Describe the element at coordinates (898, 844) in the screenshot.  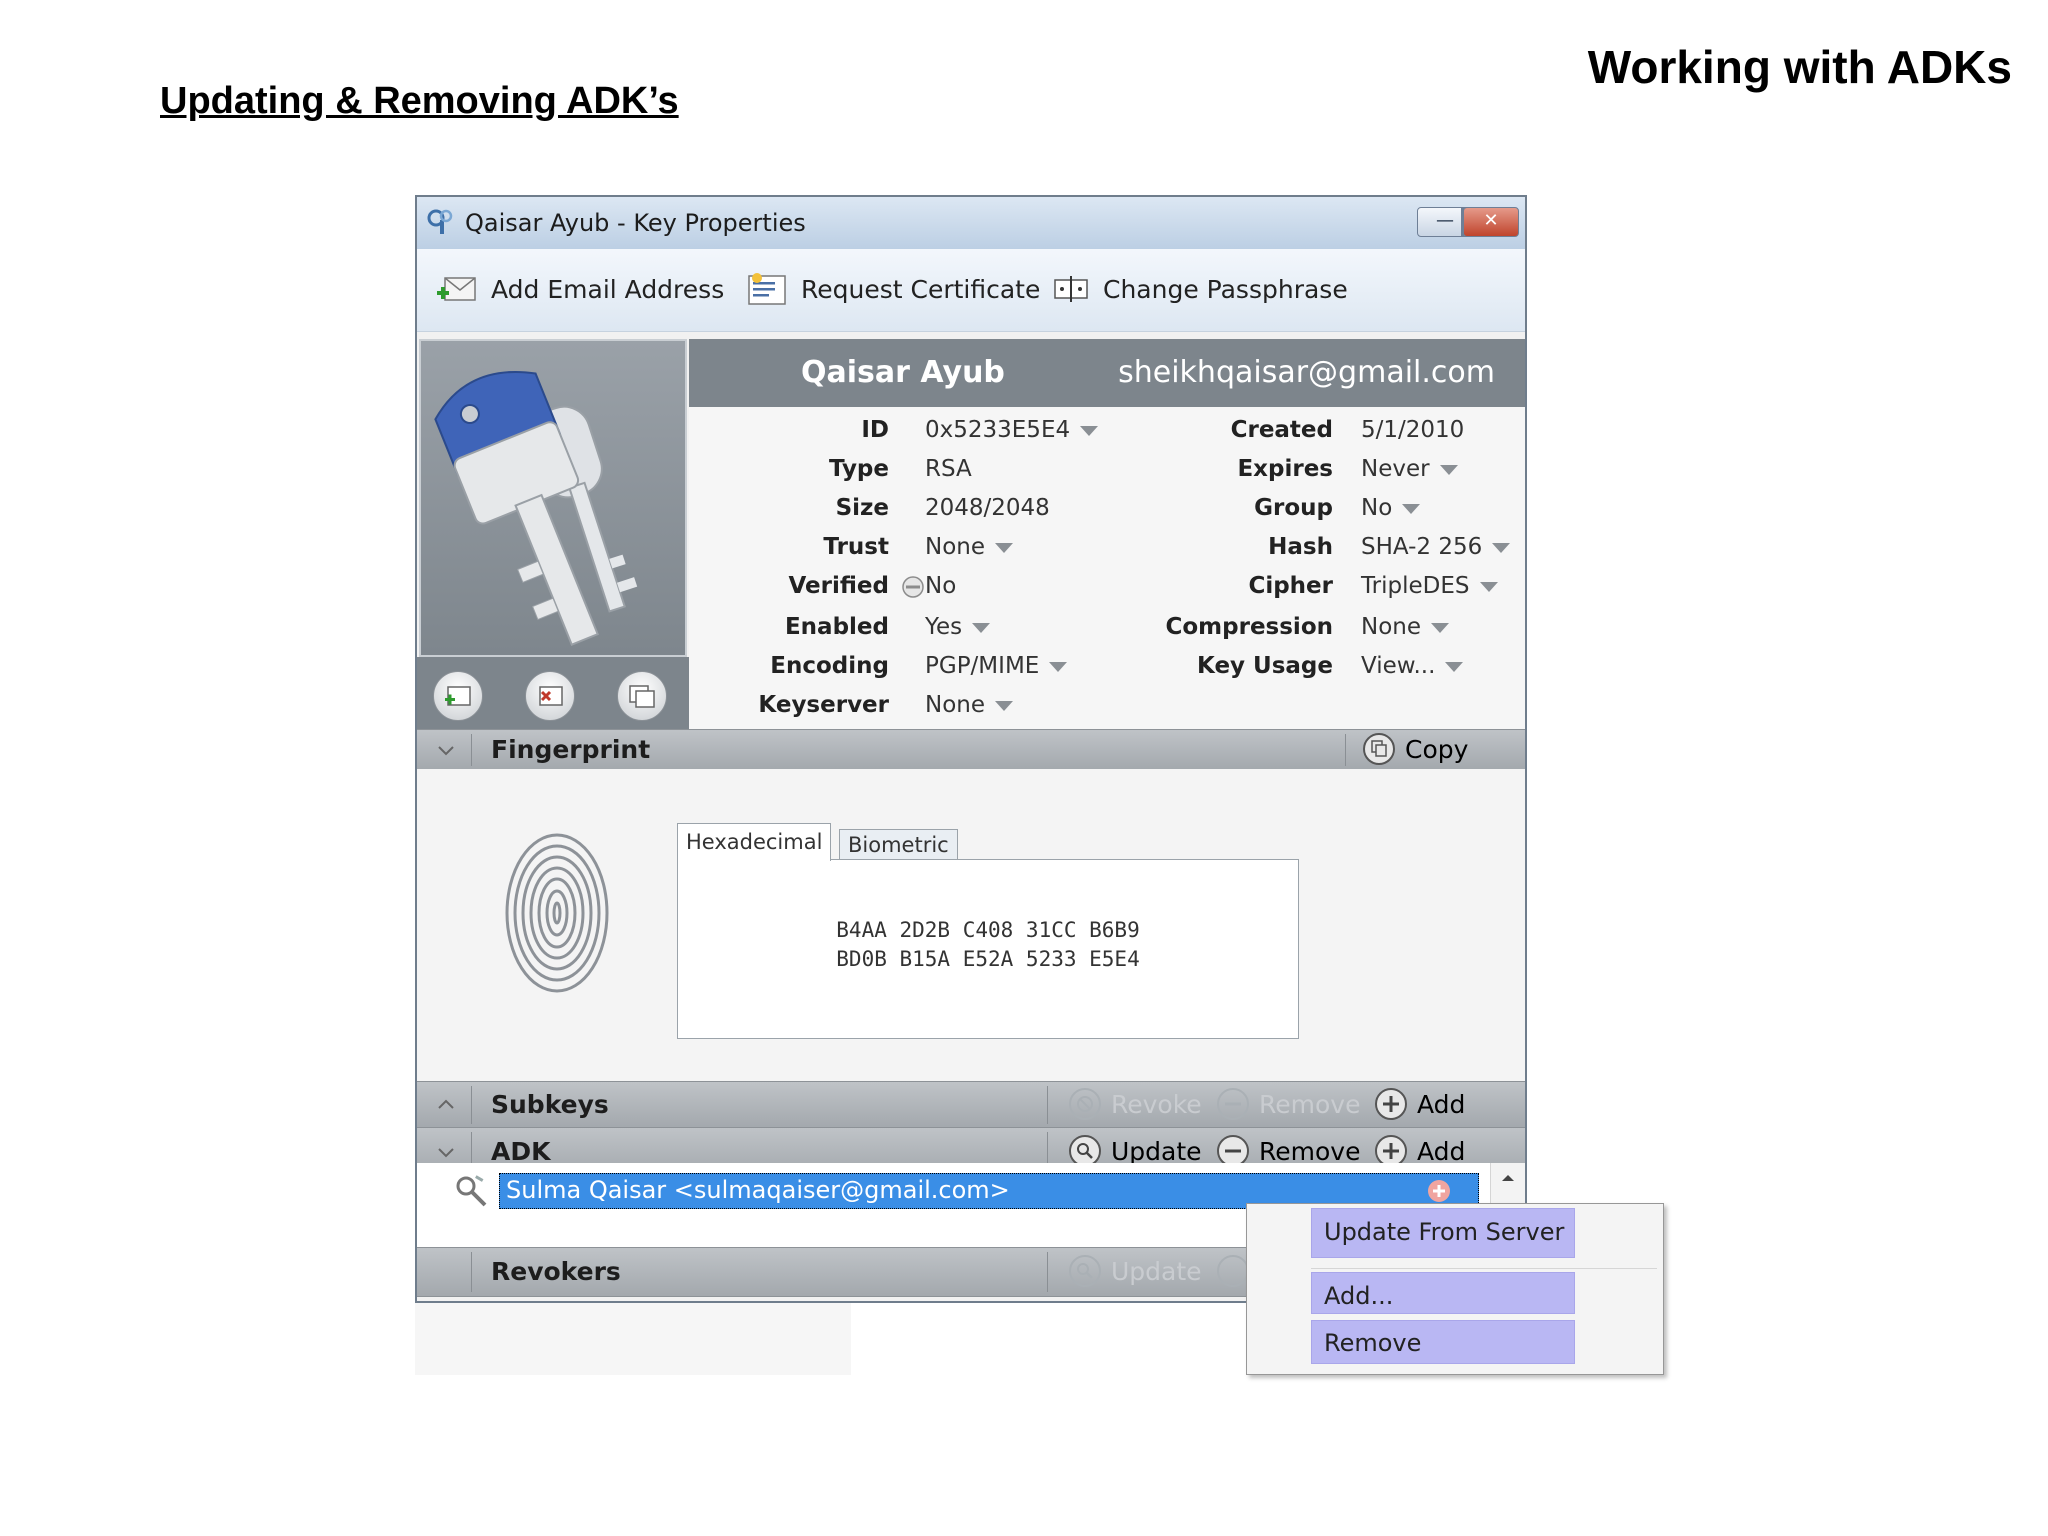
I see `tab-biometric: Biometric` at that location.